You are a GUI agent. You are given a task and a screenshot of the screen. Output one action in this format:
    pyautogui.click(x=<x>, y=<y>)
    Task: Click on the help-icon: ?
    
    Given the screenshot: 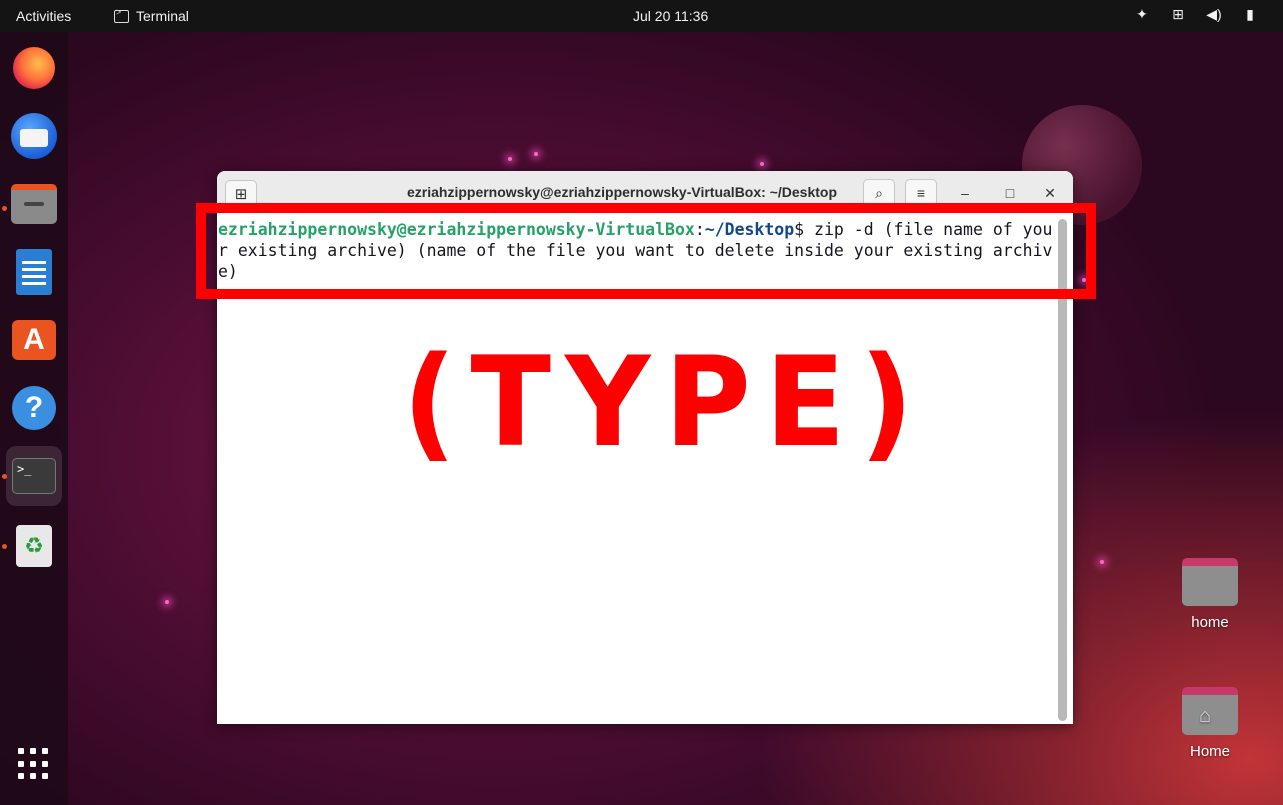 What is the action you would take?
    pyautogui.click(x=34, y=408)
    